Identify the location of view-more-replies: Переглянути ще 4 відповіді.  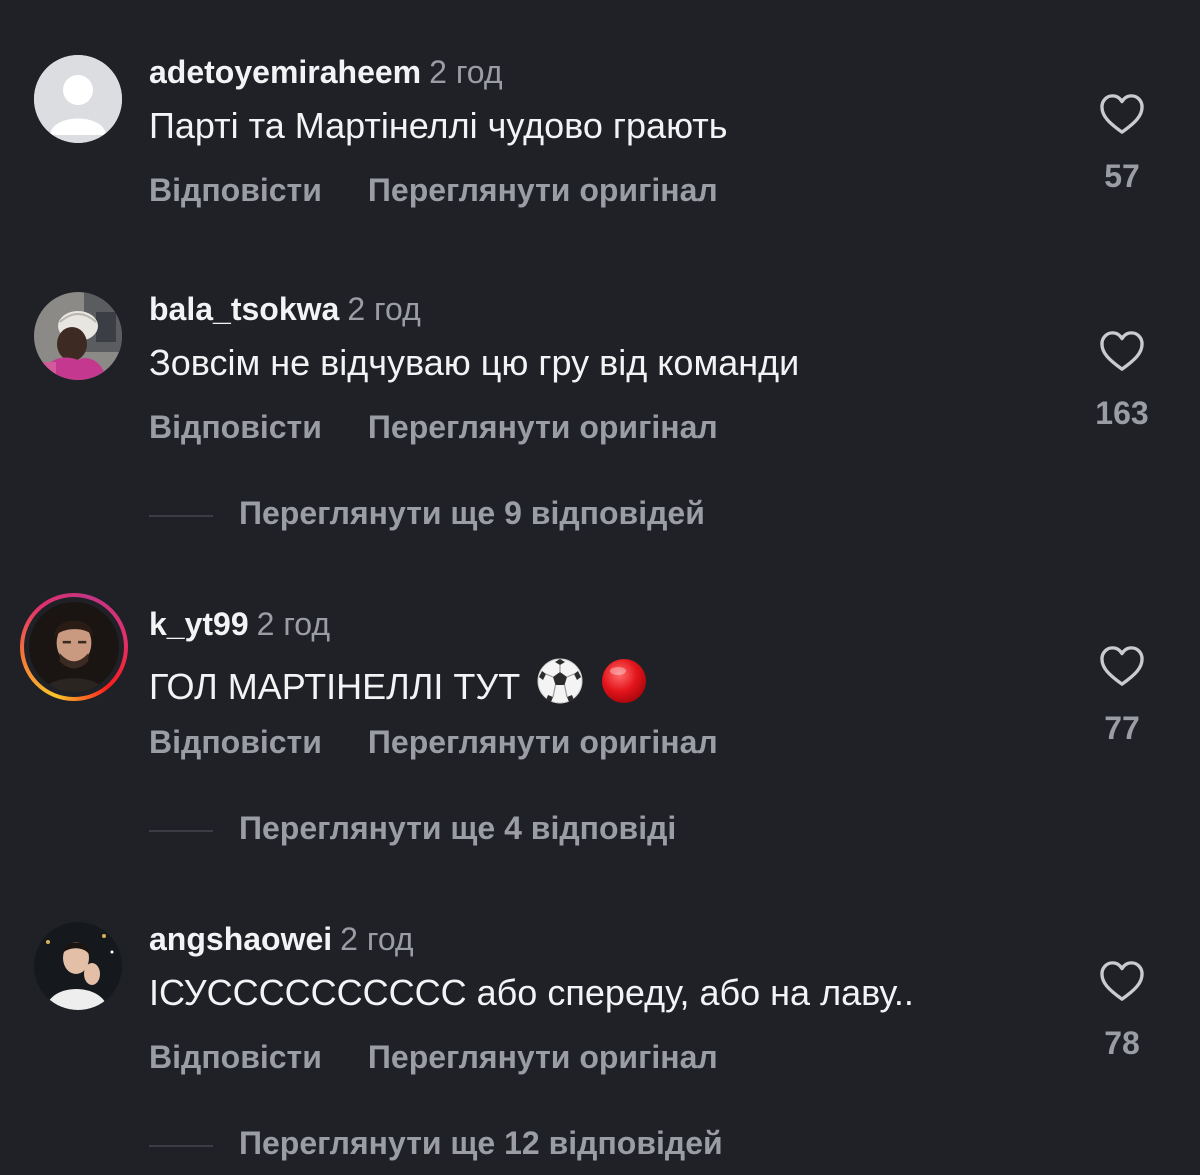
(412, 828).